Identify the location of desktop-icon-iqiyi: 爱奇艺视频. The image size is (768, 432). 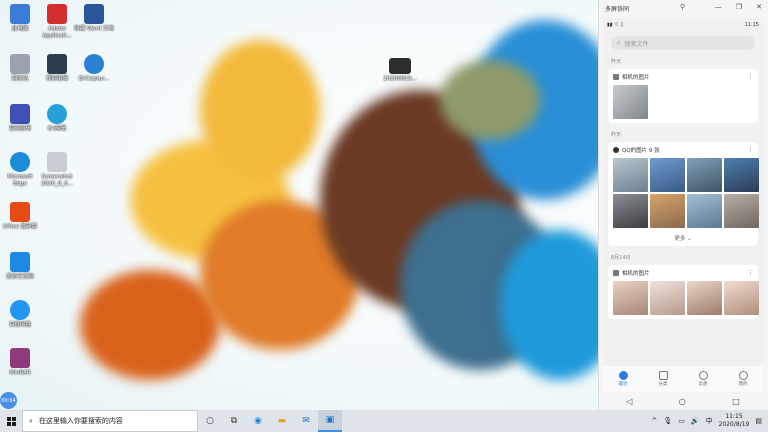
(20, 266).